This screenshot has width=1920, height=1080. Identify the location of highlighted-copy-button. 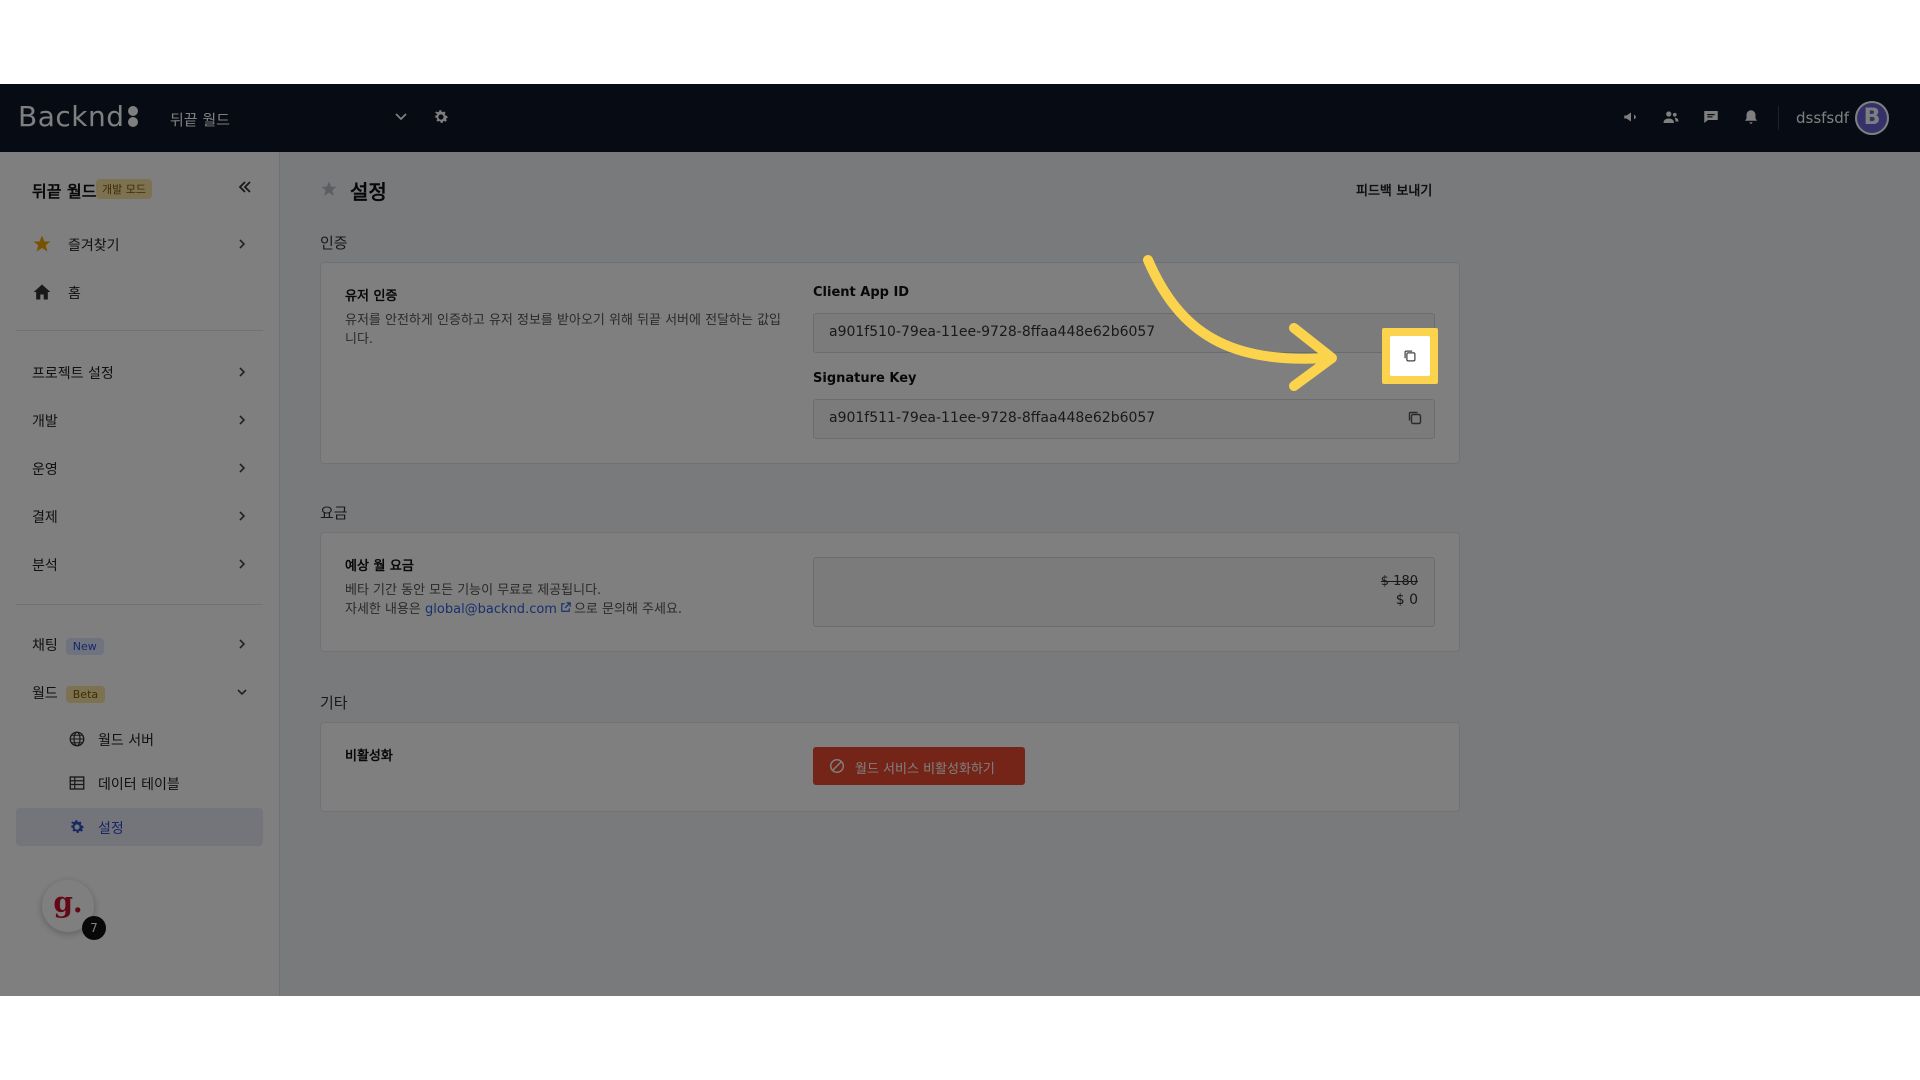
(1410, 356).